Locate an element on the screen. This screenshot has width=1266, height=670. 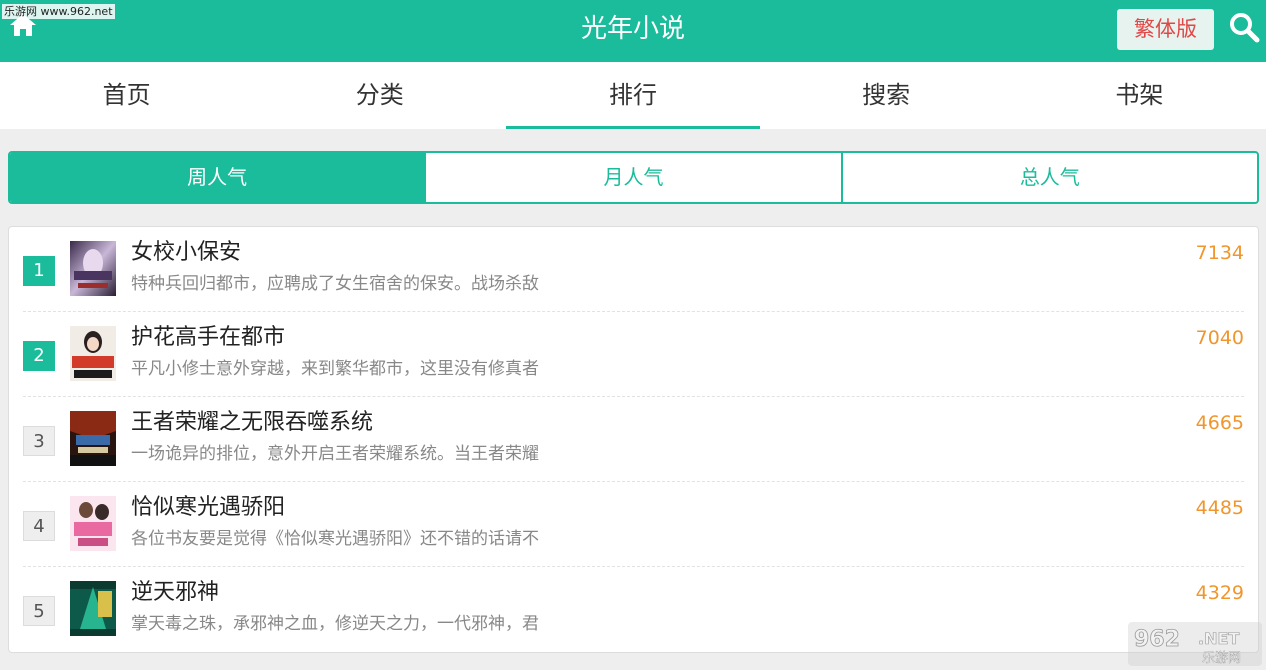
tab-bookshelf: 书架 is located at coordinates (1139, 95).